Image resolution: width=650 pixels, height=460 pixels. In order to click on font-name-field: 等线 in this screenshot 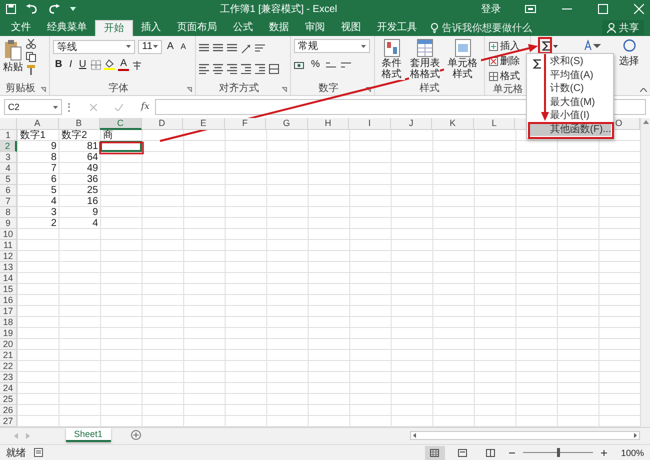, I will do `click(94, 47)`.